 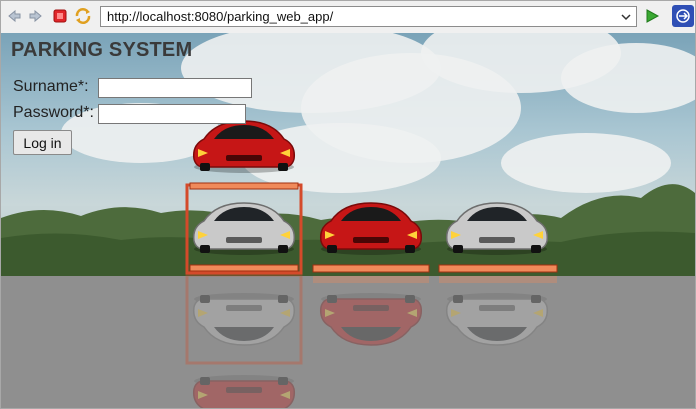 What do you see at coordinates (244, 147) in the screenshot?
I see `car-top-lift` at bounding box center [244, 147].